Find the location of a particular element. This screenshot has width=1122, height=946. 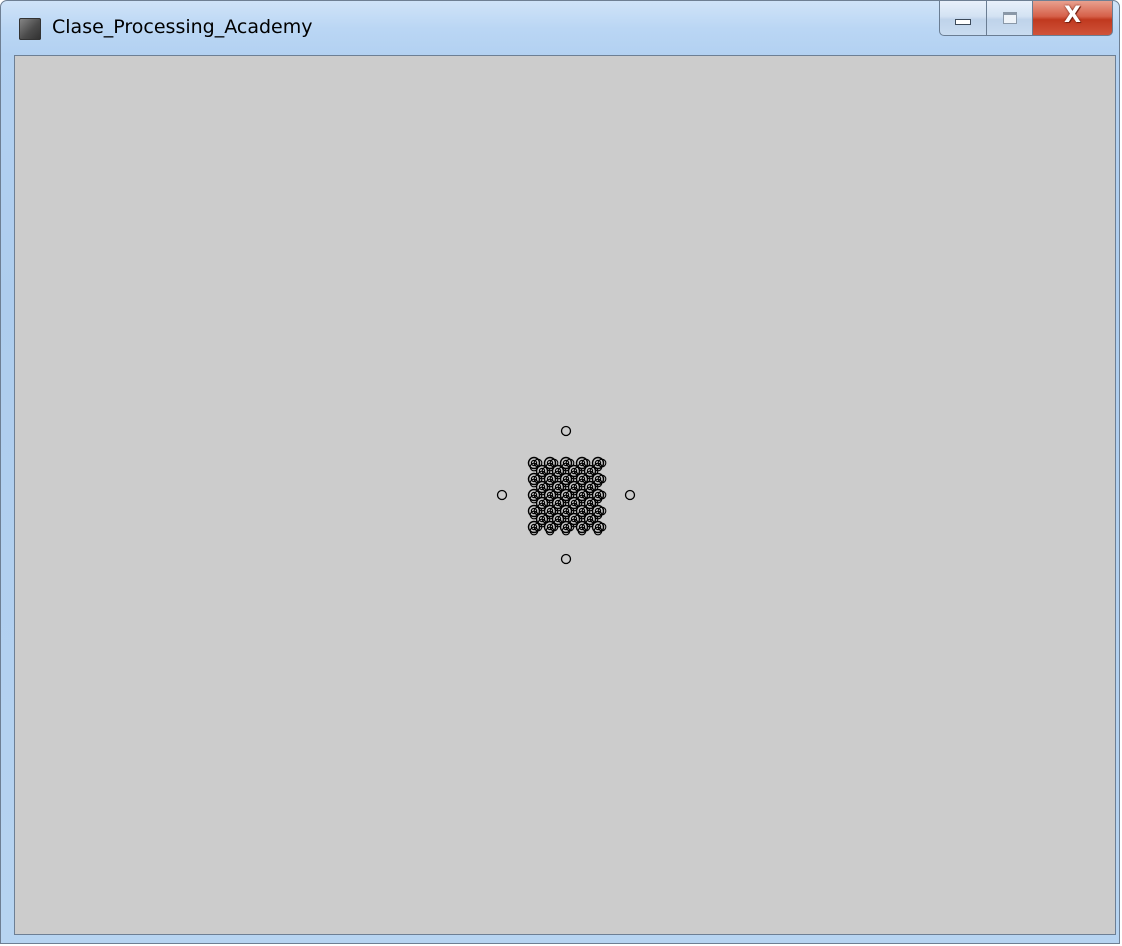

window-title: Clase_Processing_Academy is located at coordinates (182, 27).